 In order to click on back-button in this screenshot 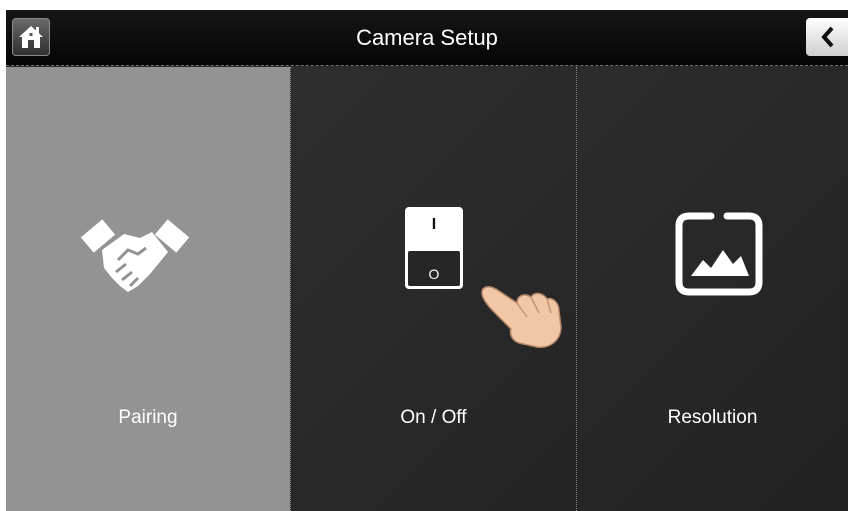, I will do `click(827, 37)`.